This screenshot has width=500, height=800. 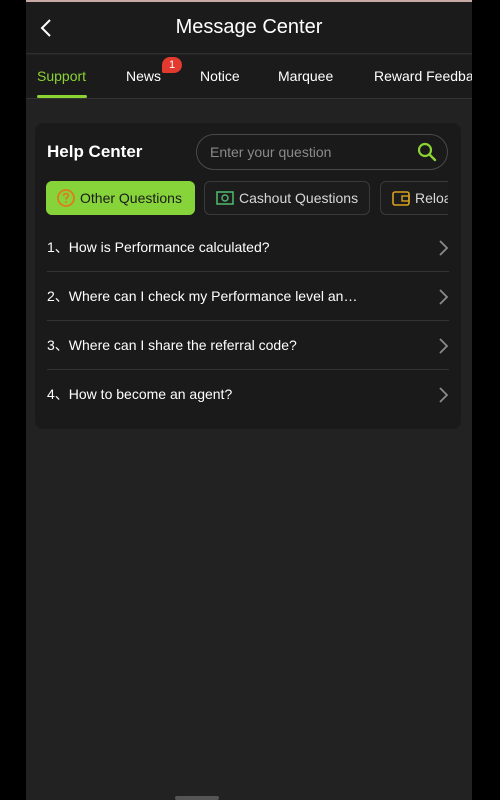 I want to click on news-unread-badge: 1, so click(x=172, y=65).